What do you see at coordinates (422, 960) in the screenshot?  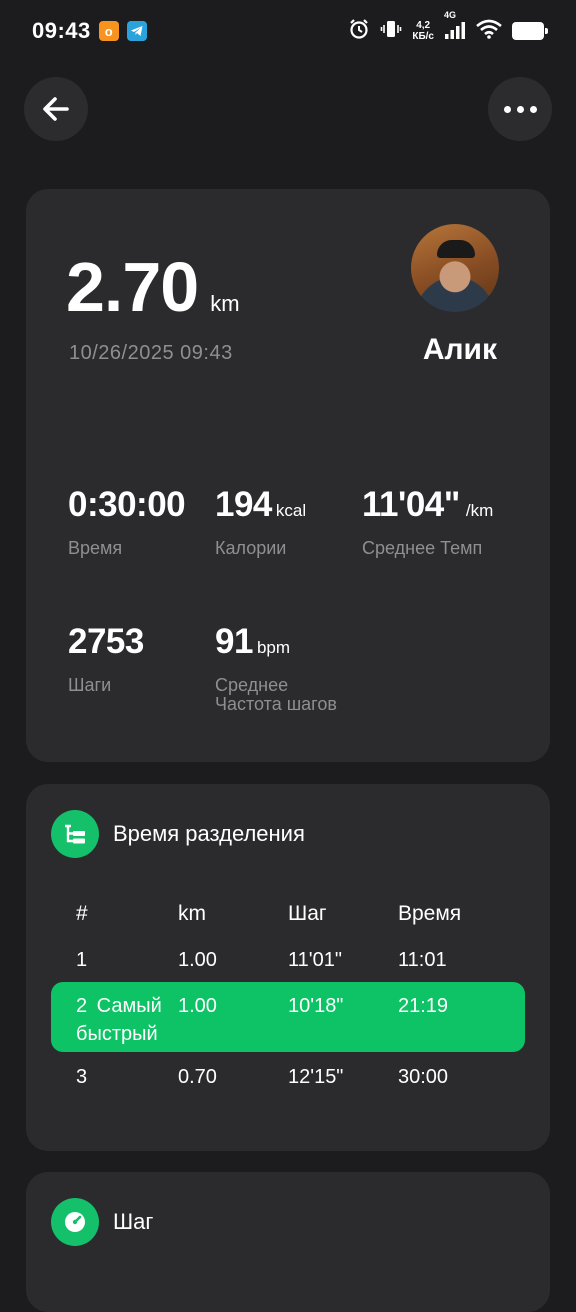 I see `split-time: 11:01` at bounding box center [422, 960].